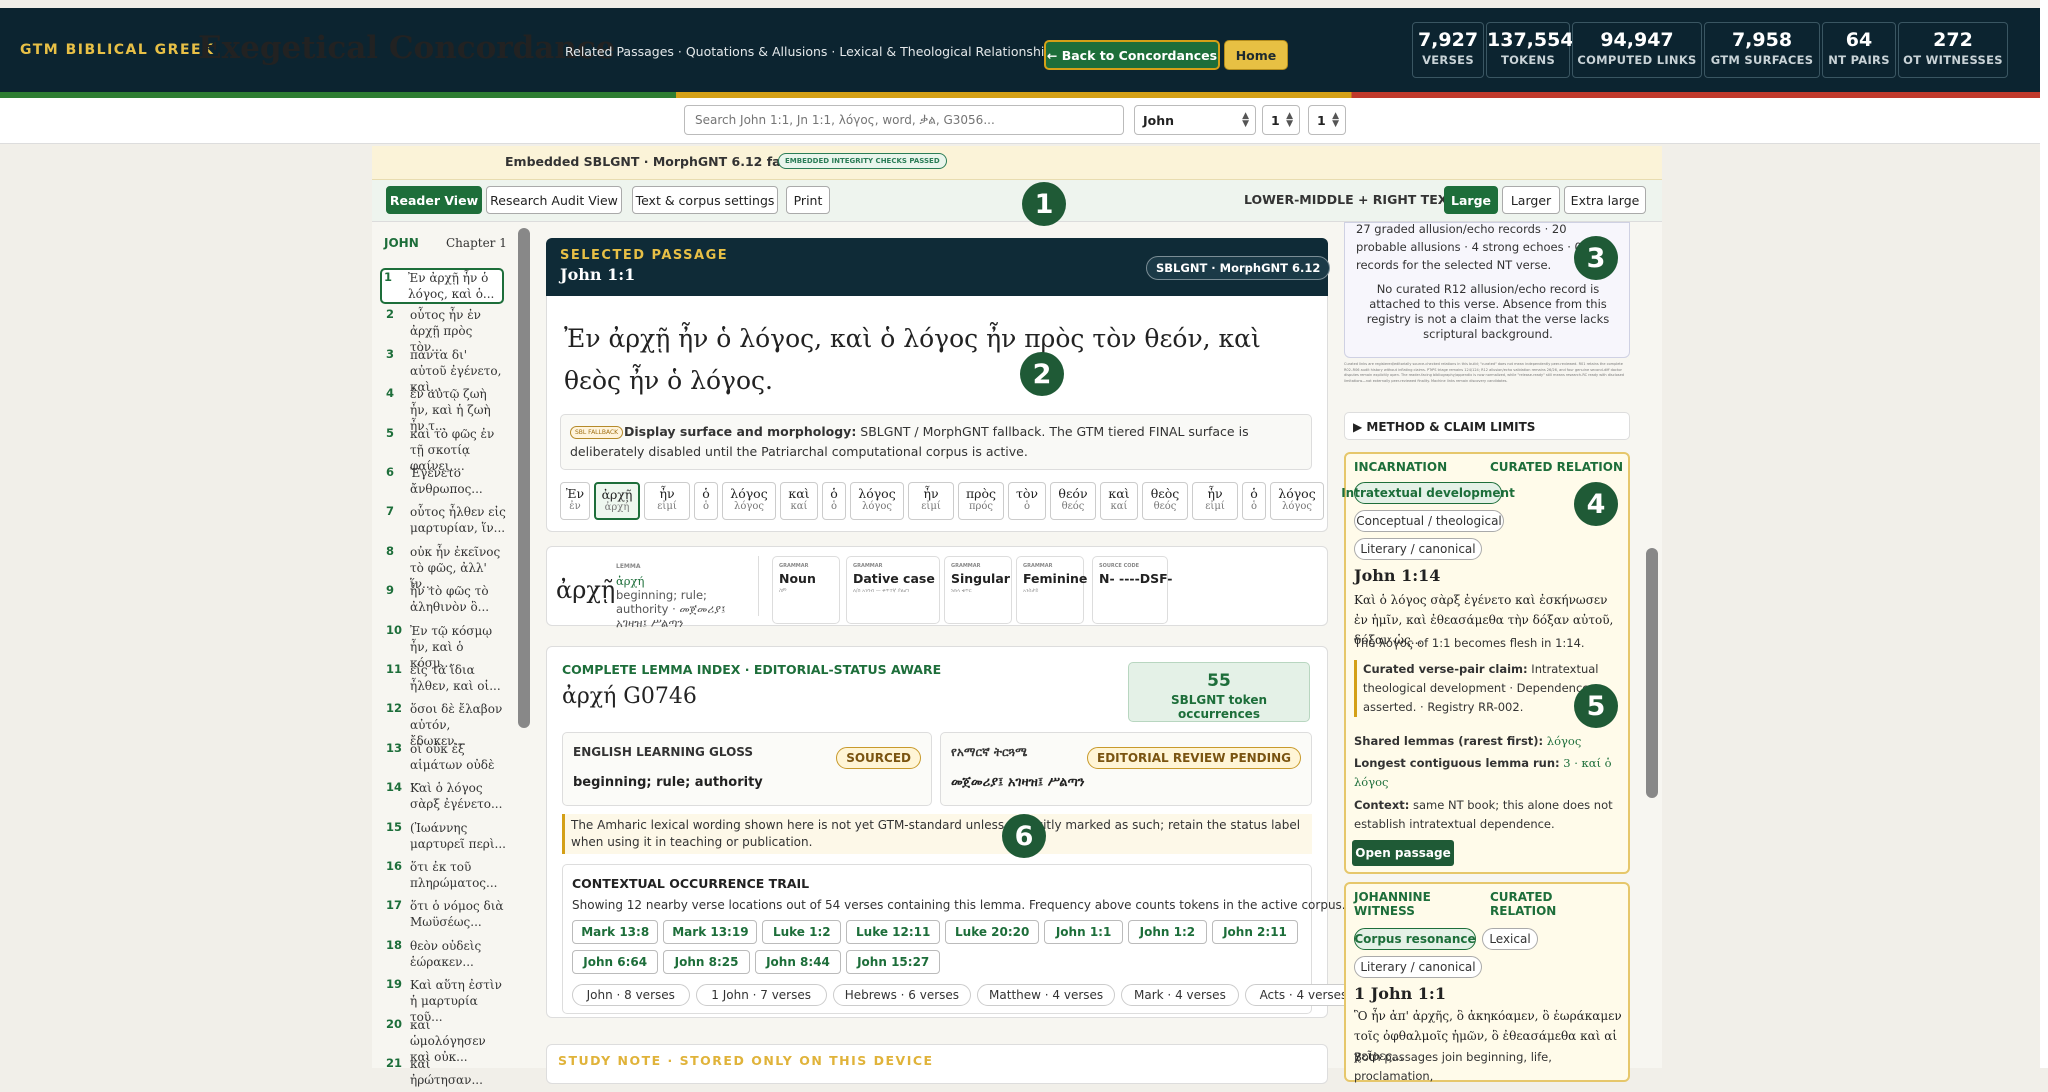  I want to click on reference-chip: John 1:2, so click(1167, 932).